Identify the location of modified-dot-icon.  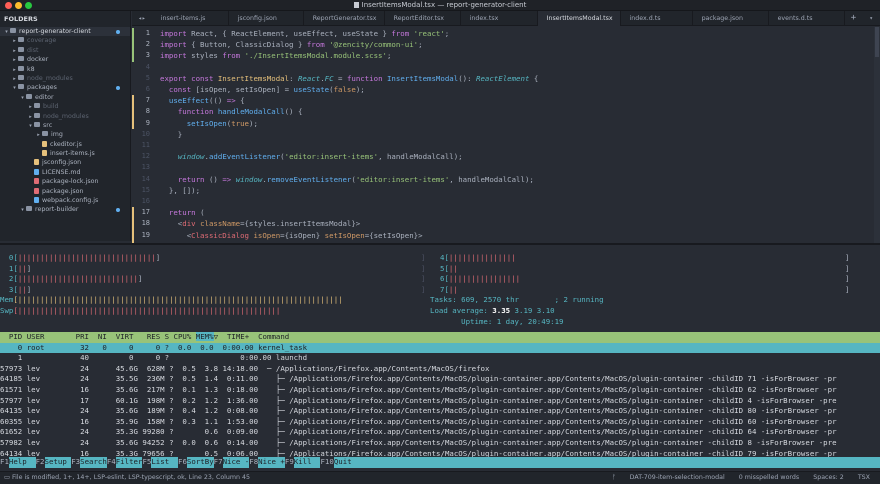
(118, 210).